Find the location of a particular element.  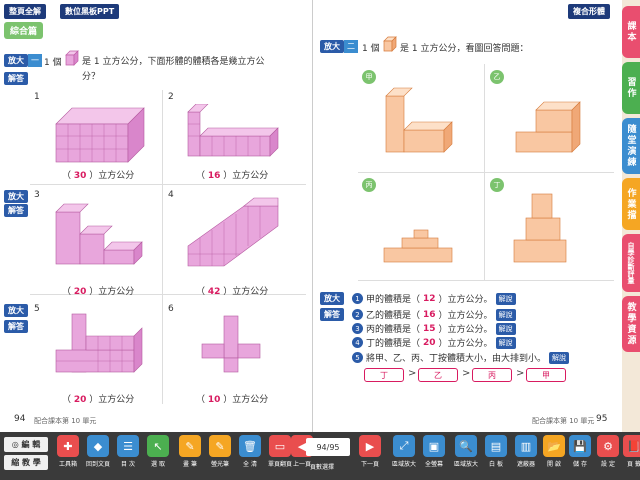

back-to-page-icon: ◆ is located at coordinates (98, 446).